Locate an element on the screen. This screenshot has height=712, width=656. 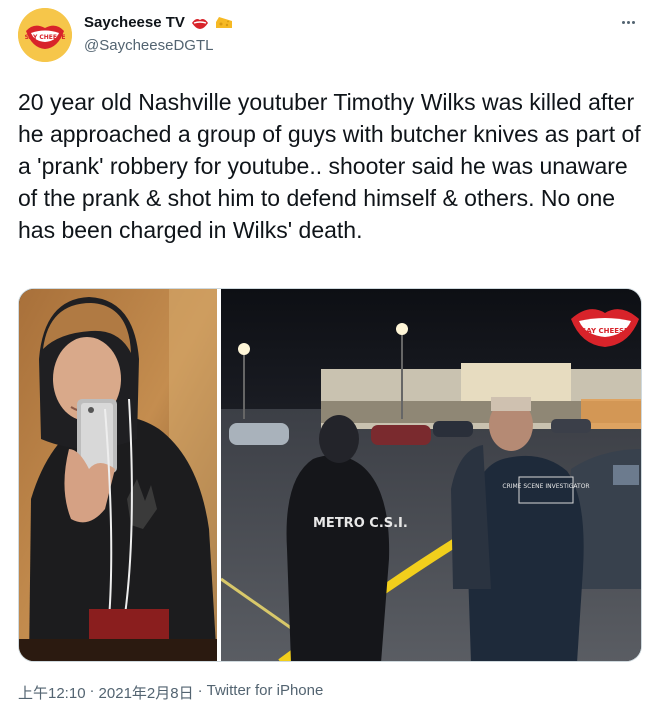
jacket-text-left: METRO C.S.I. is located at coordinates (360, 523).